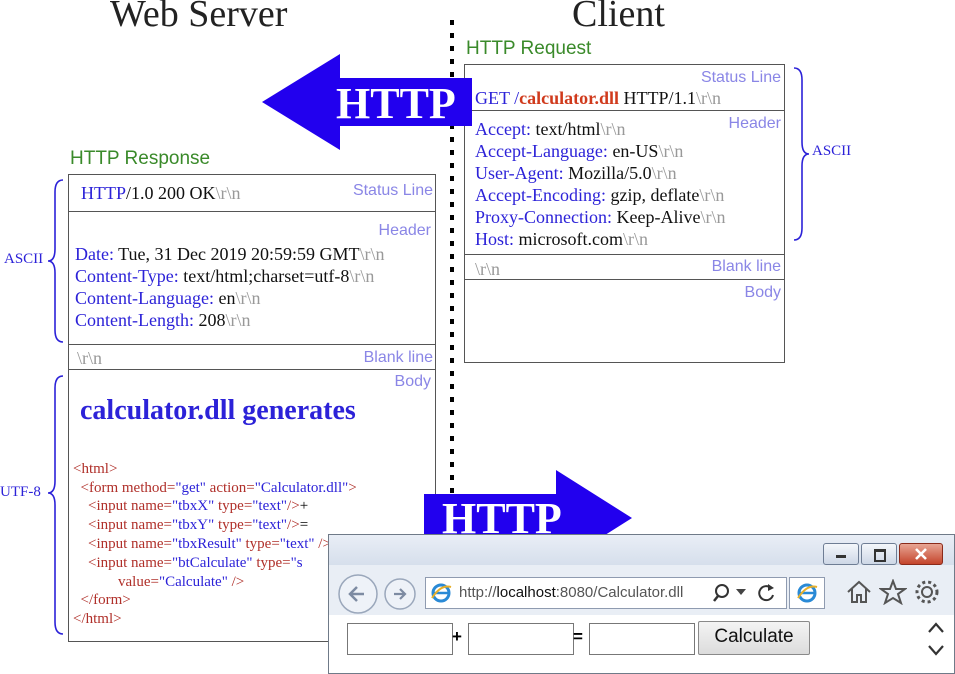 The height and width of the screenshot is (674, 955). I want to click on response-status-label: Status Line, so click(392, 190).